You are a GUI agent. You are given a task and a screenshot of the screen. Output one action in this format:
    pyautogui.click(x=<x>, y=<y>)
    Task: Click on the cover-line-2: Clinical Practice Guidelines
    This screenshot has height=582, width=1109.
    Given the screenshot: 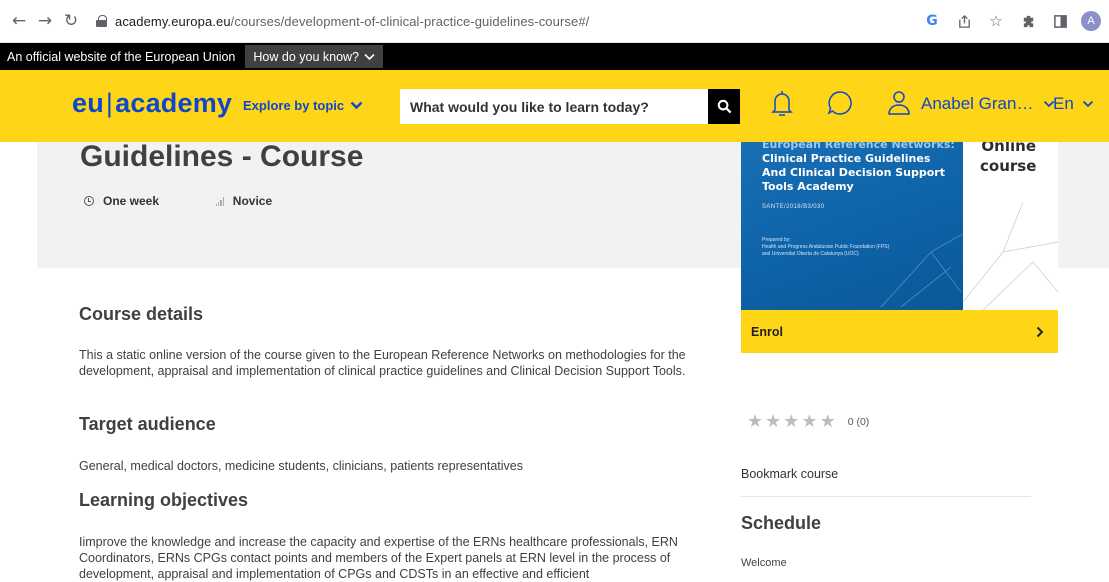 What is the action you would take?
    pyautogui.click(x=846, y=158)
    